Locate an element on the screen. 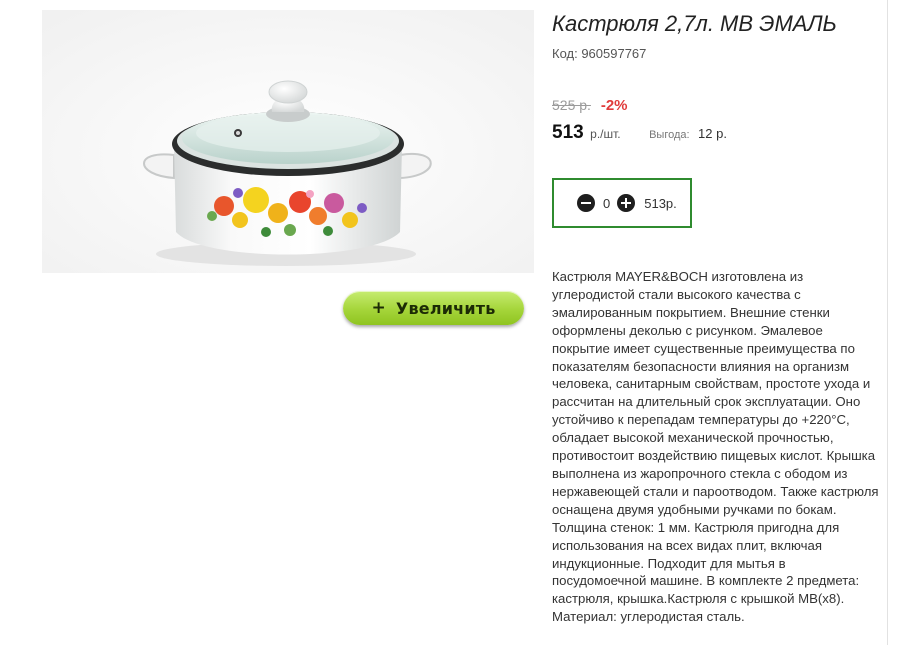  plus-icon: + is located at coordinates (378, 308).